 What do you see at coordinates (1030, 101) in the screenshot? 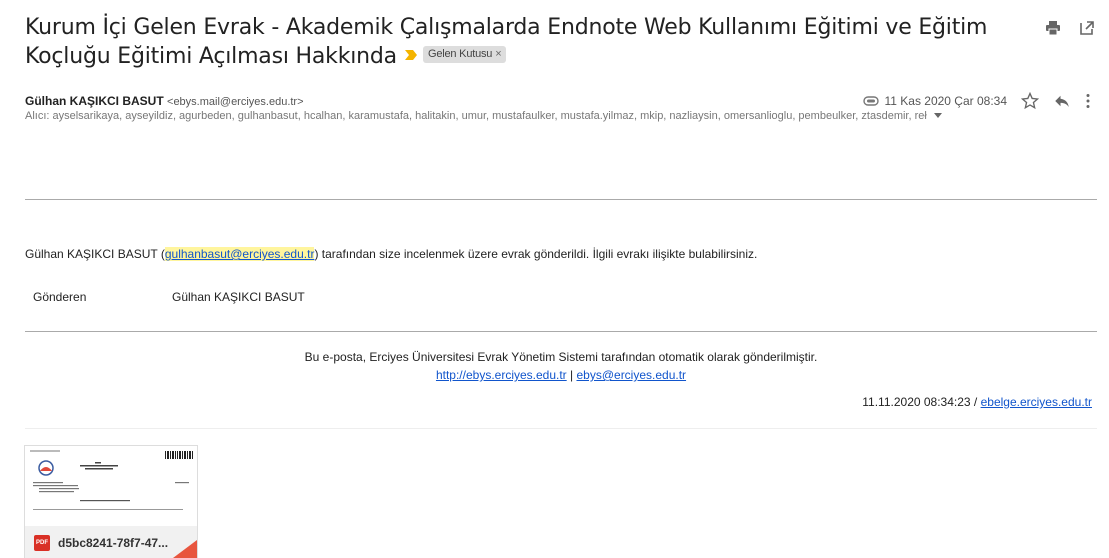
I see `star-icon` at bounding box center [1030, 101].